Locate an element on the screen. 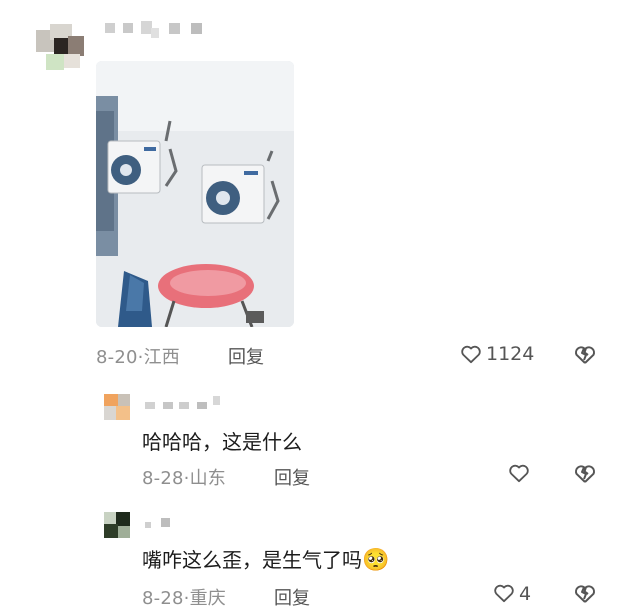  photo-image is located at coordinates (195, 194).